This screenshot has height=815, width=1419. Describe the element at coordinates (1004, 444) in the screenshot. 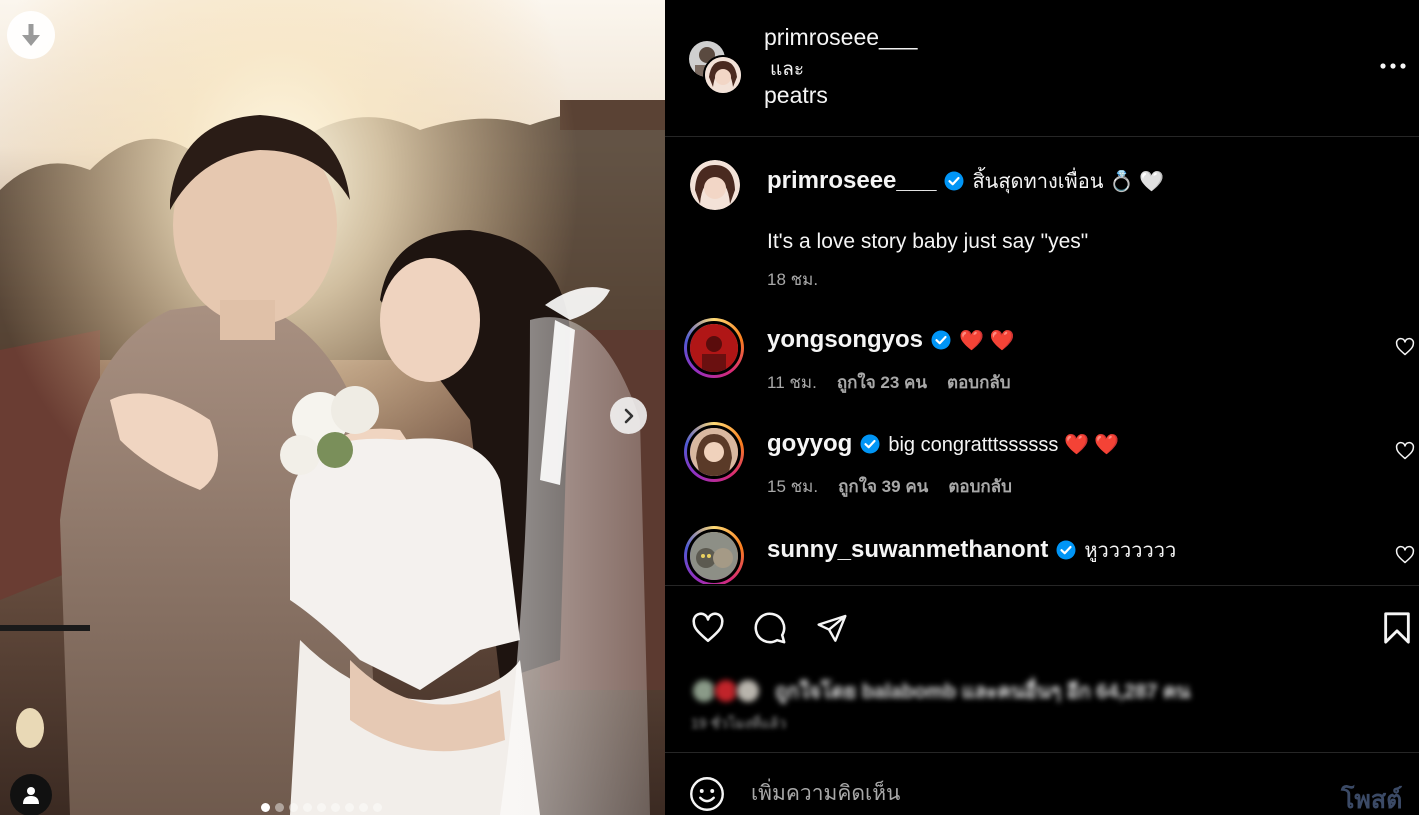

I see `comment-text: big congratttssssss ❤️ ❤️` at that location.